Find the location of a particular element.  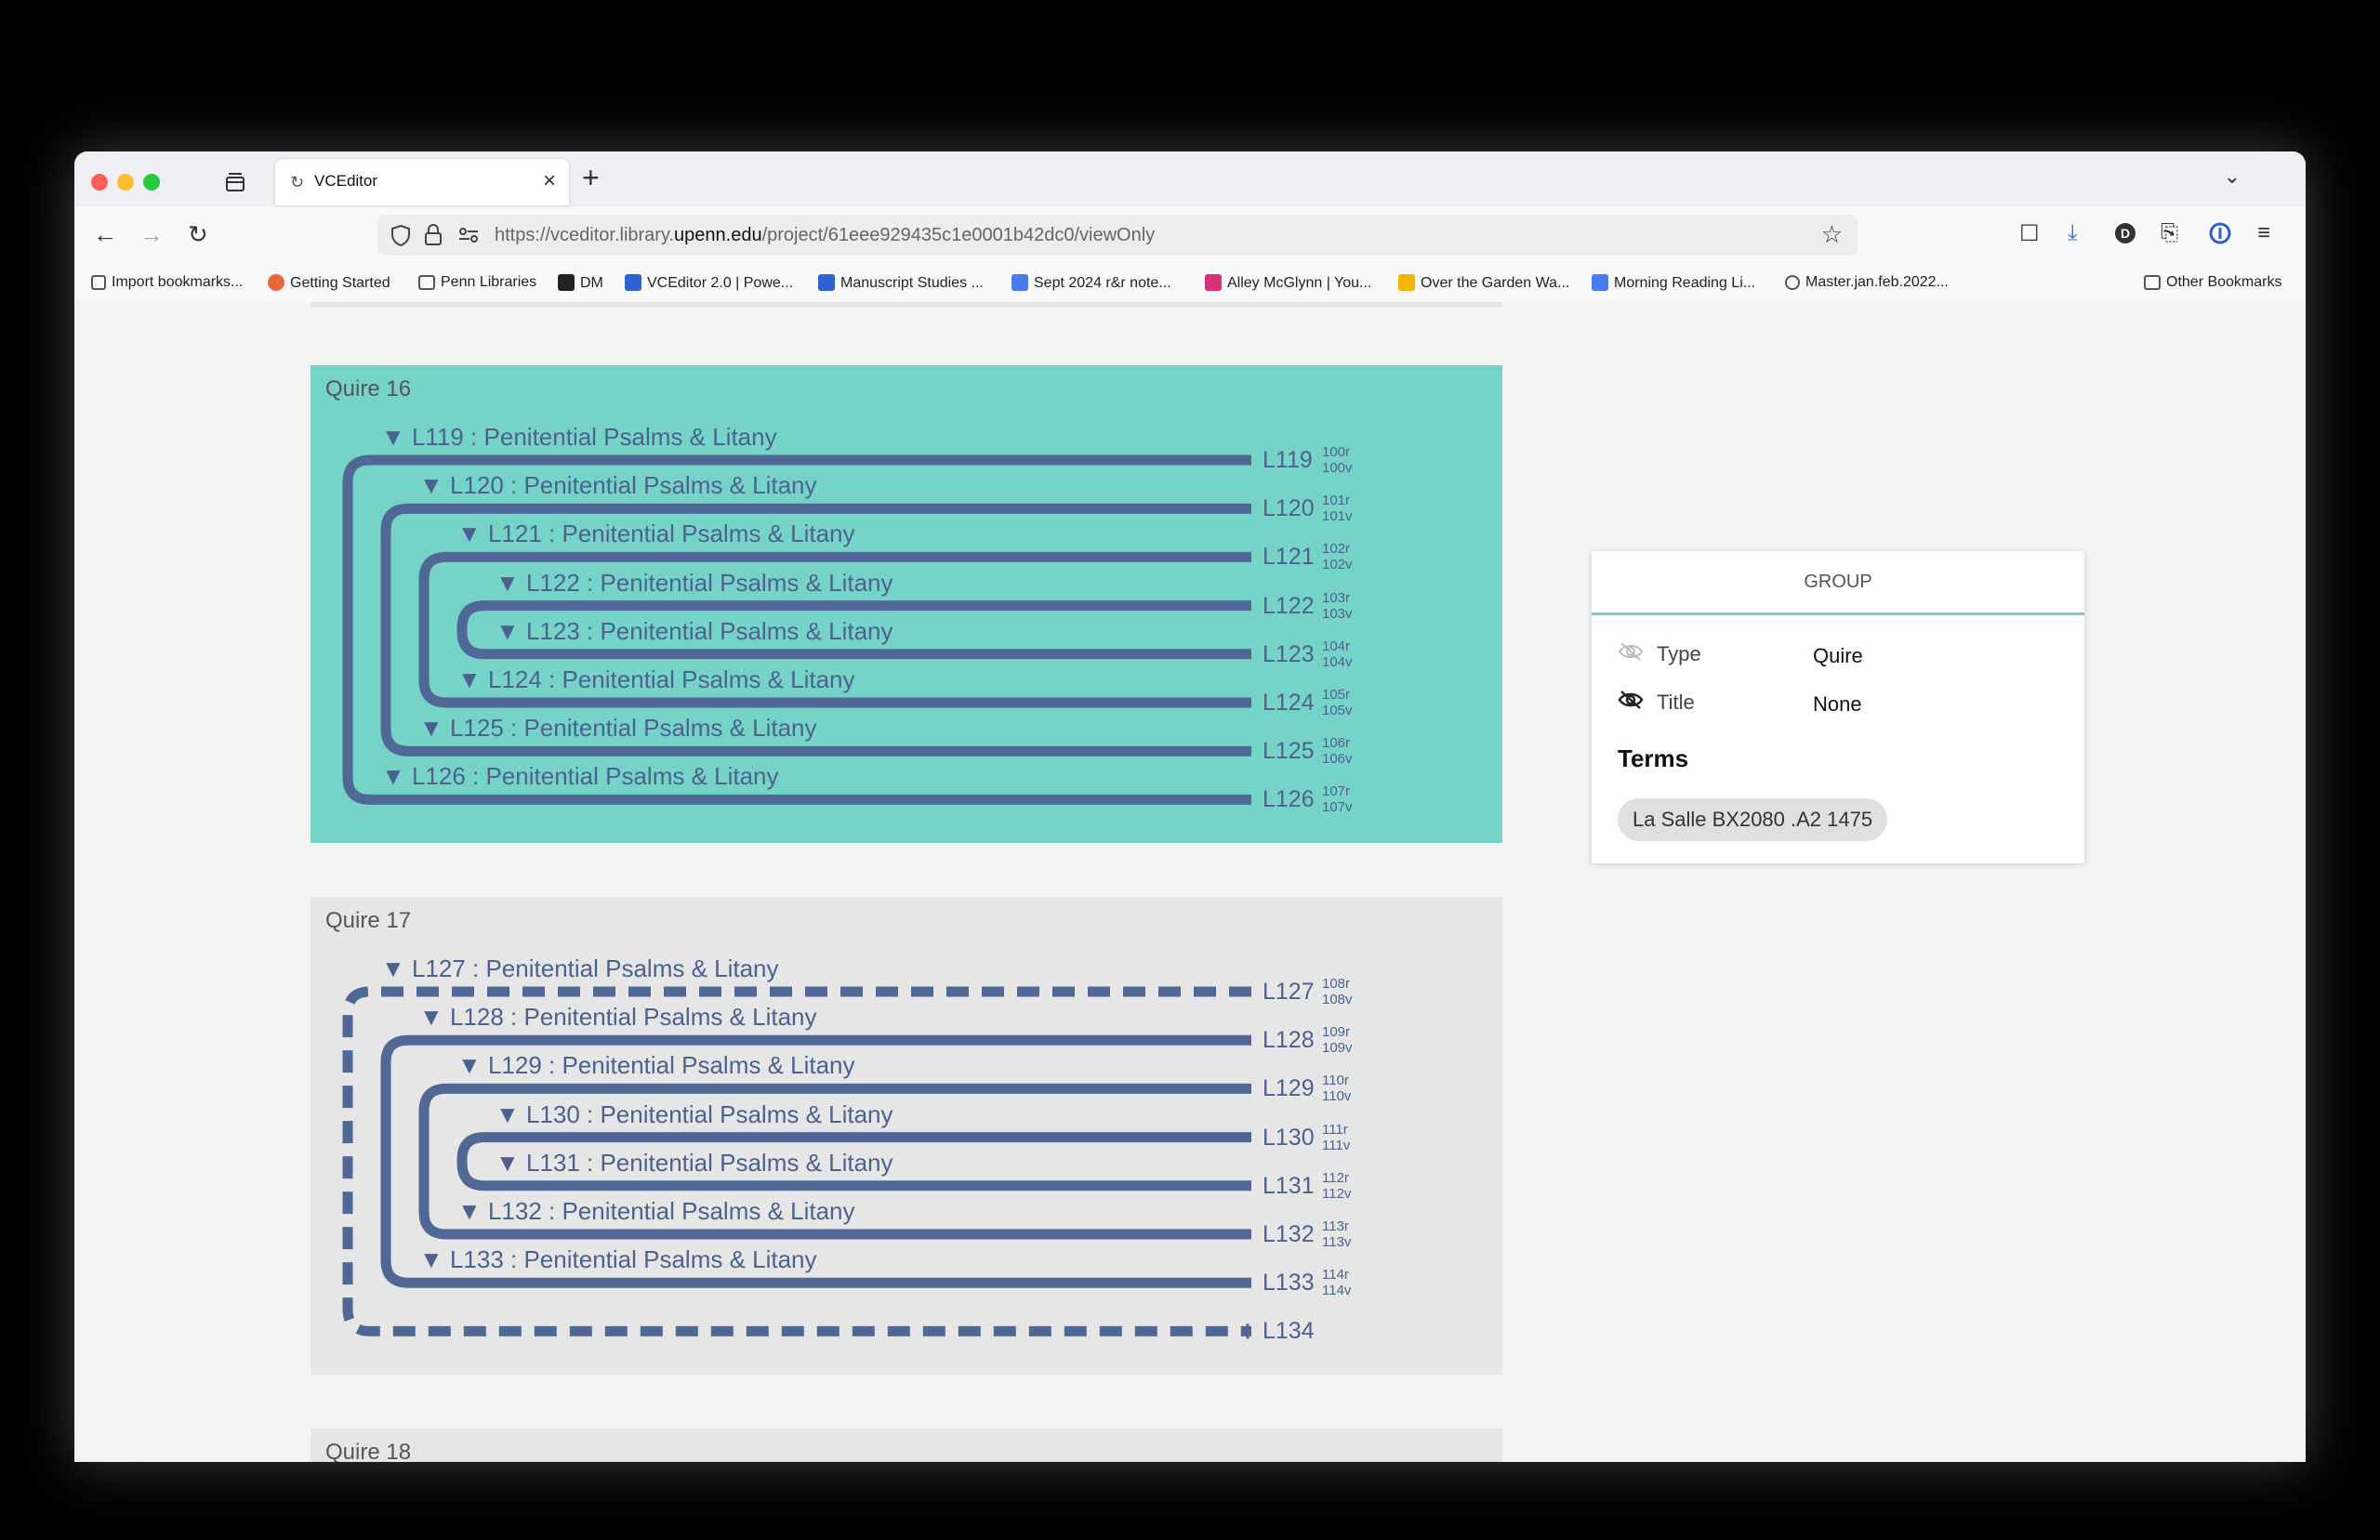

shield-icon is located at coordinates (400, 235).